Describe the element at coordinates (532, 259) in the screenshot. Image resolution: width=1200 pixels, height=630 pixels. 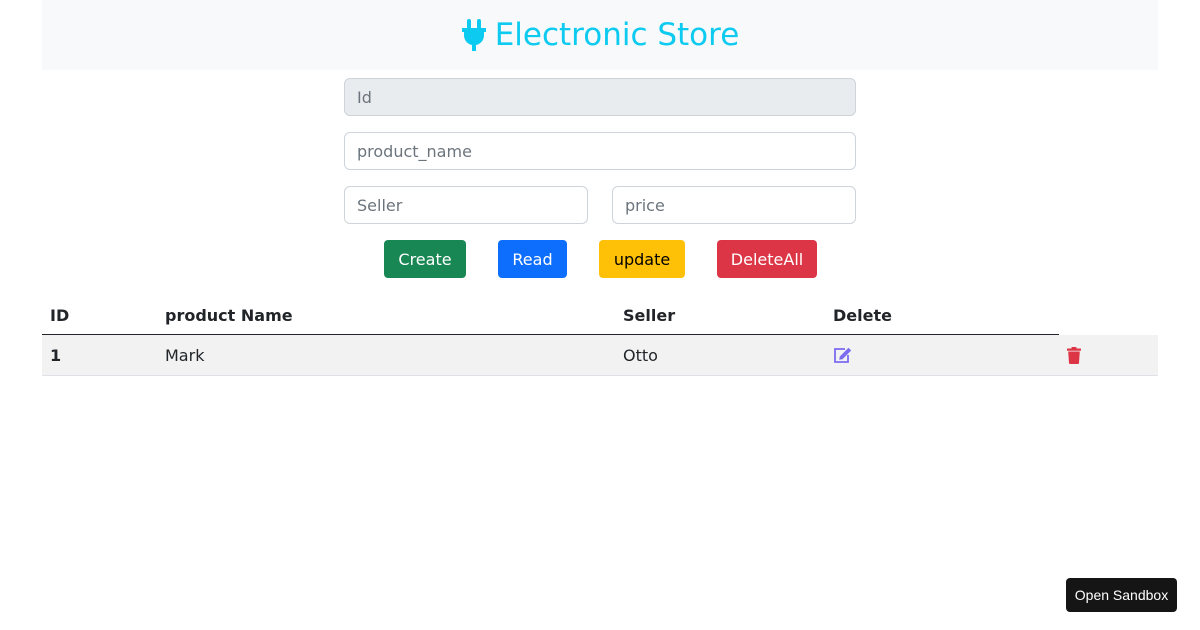
I see `read-button: Read` at that location.